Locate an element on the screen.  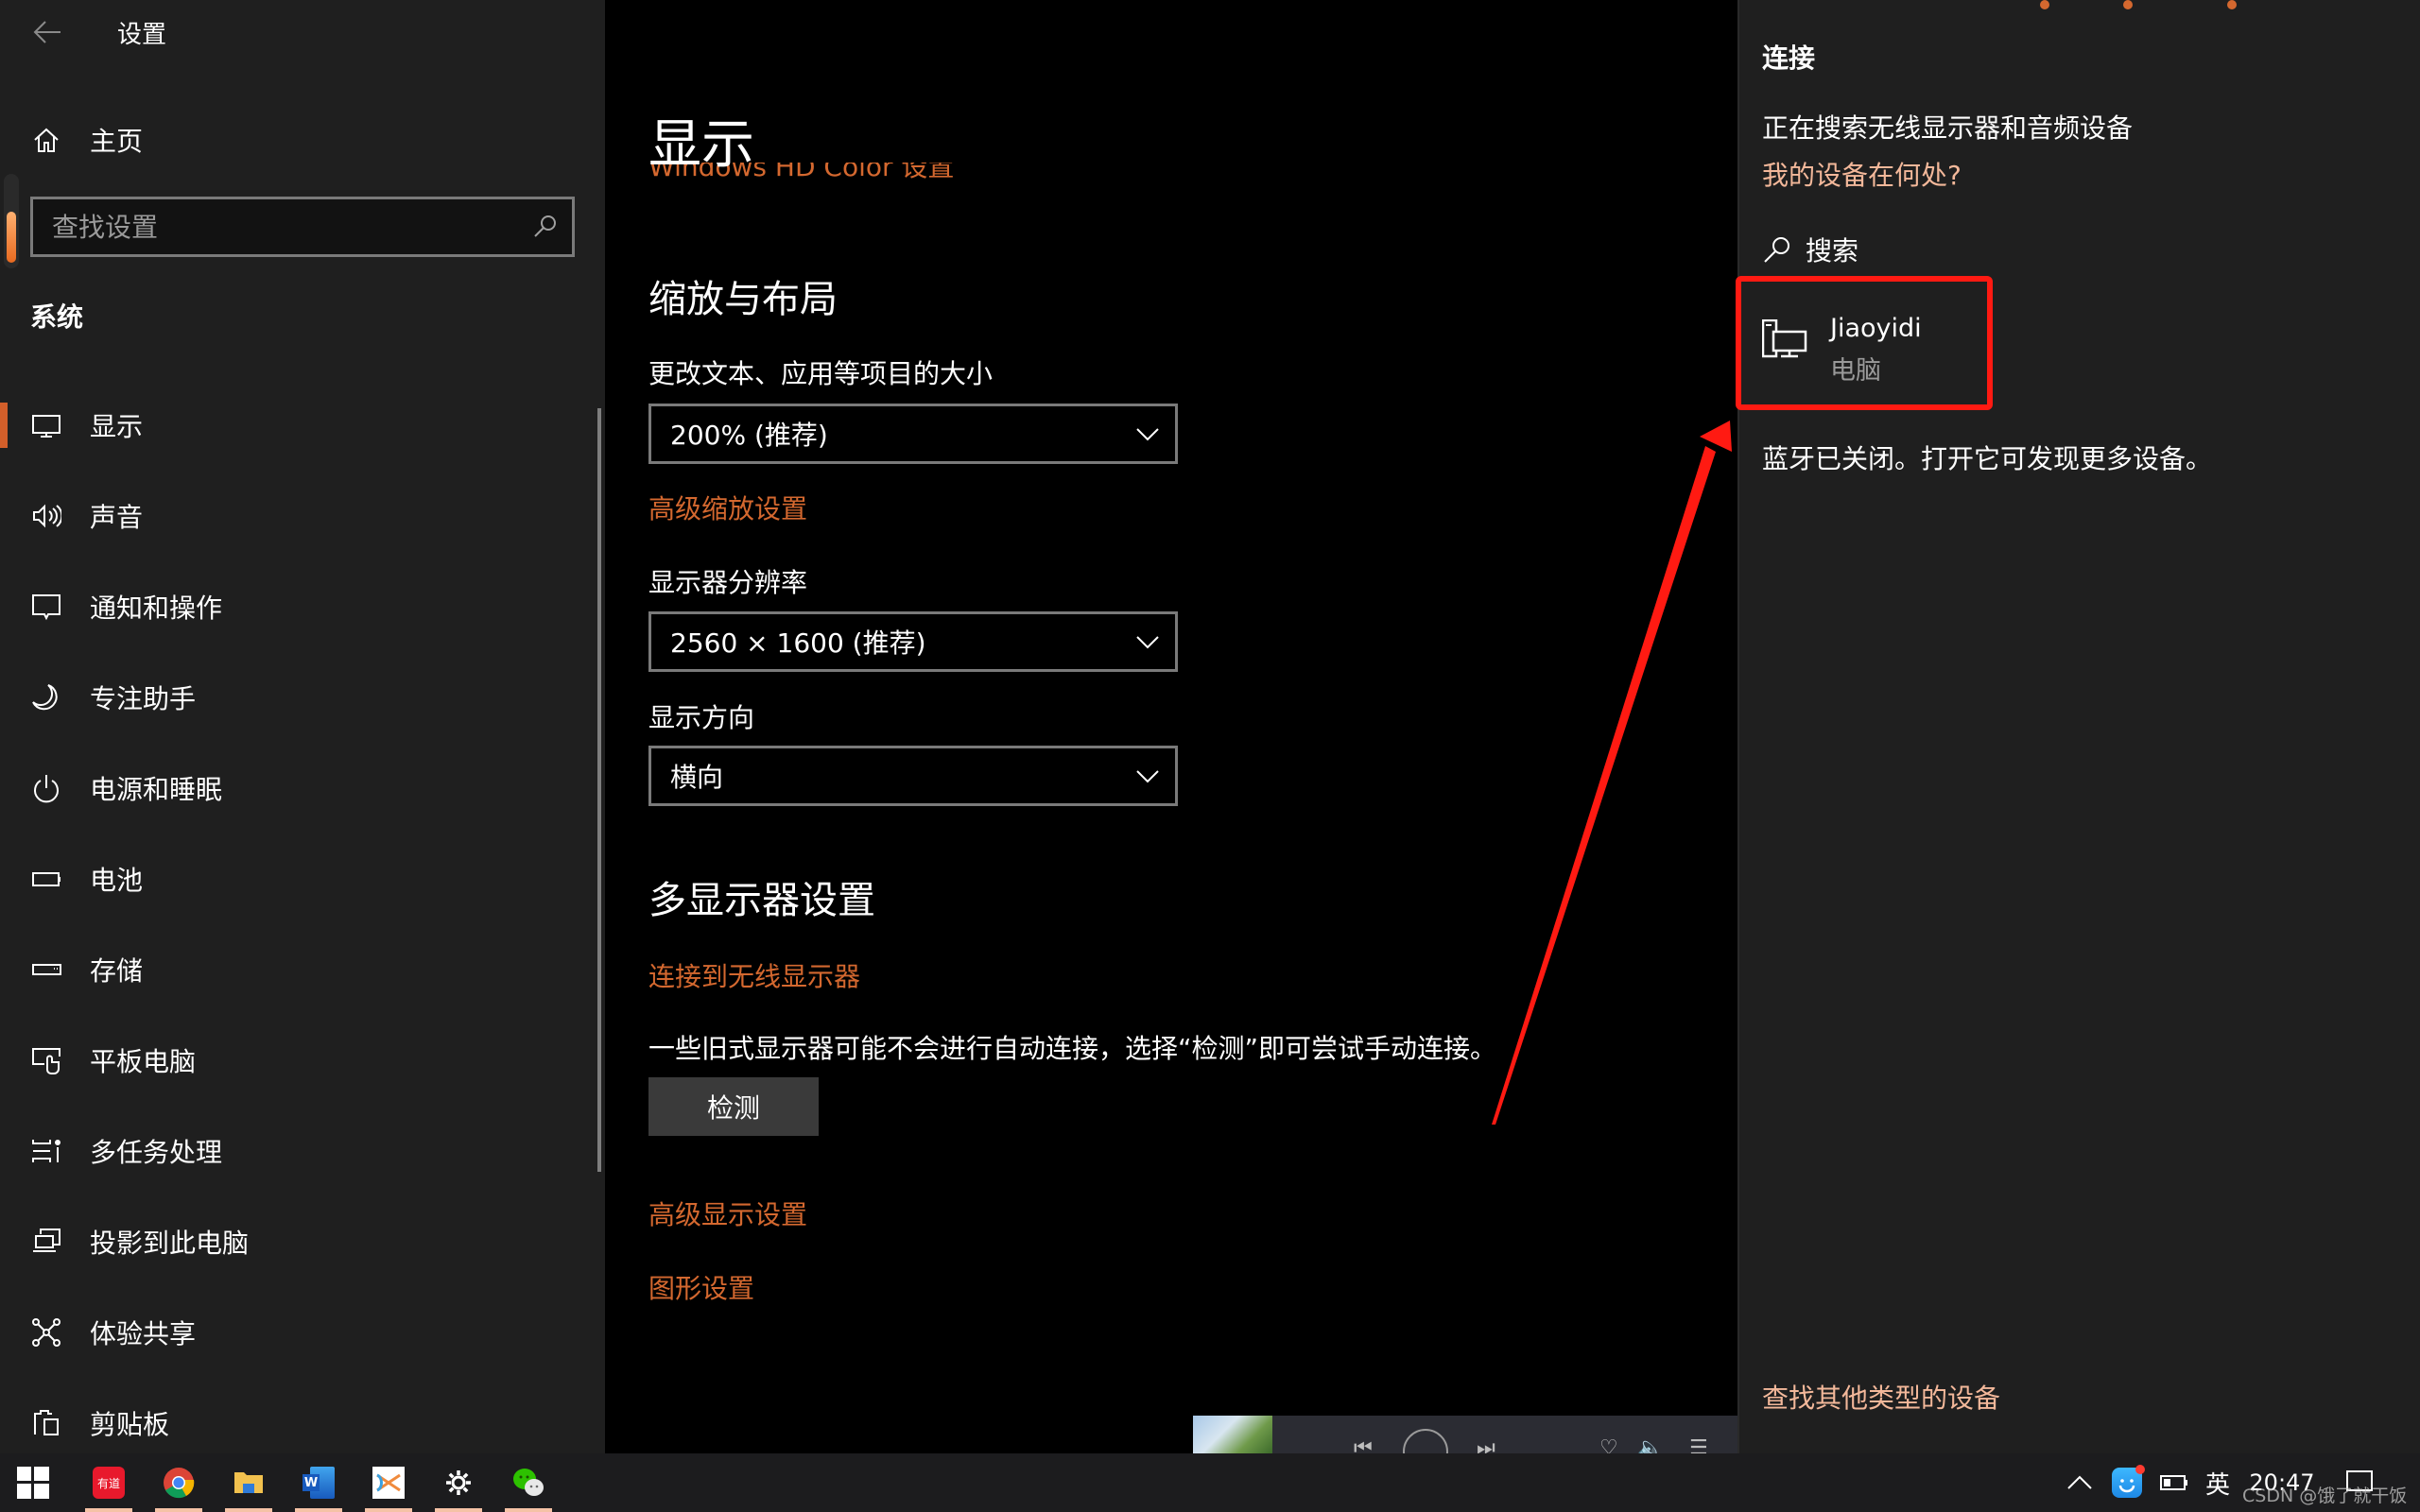
sidebar-item-project-to-pc: 投影到此电脑 is located at coordinates (298, 1241).